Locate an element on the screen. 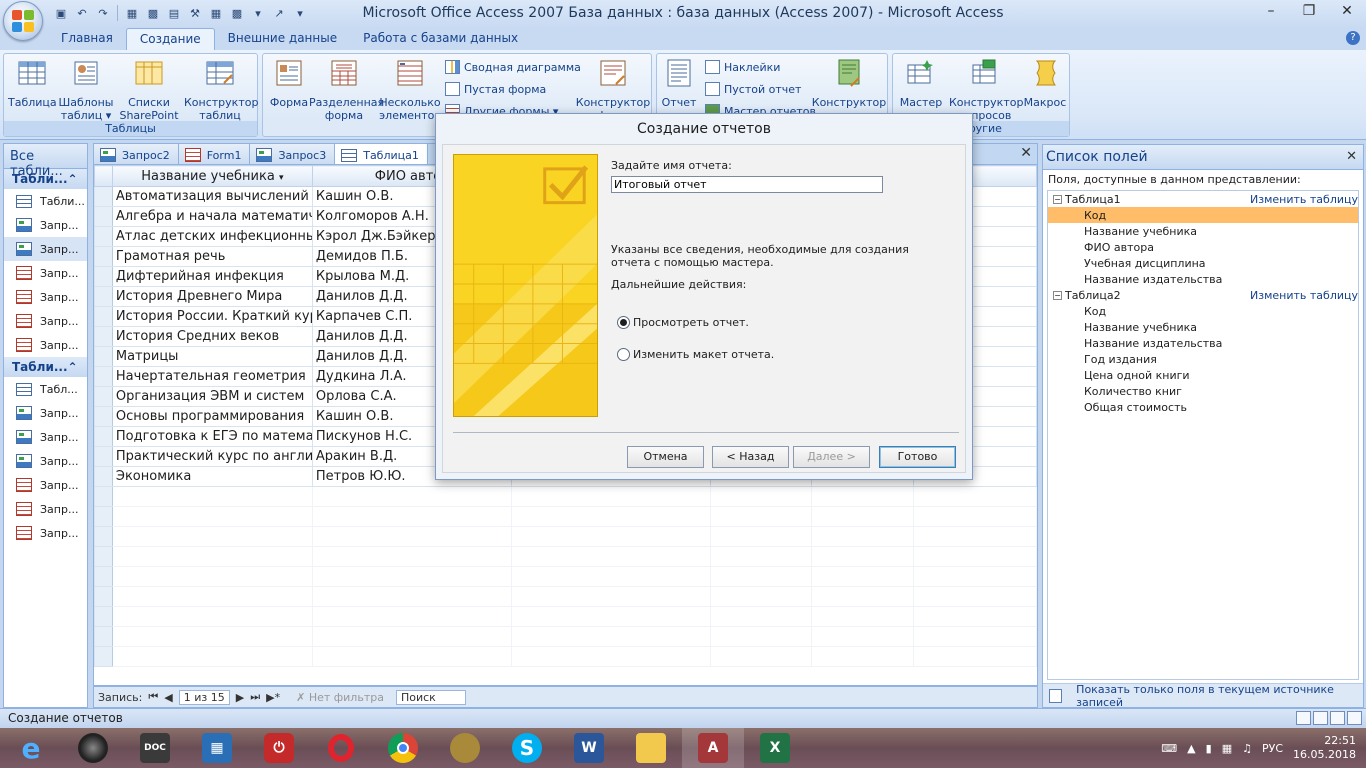  battery-icon: ▮ is located at coordinates (1209, 748).